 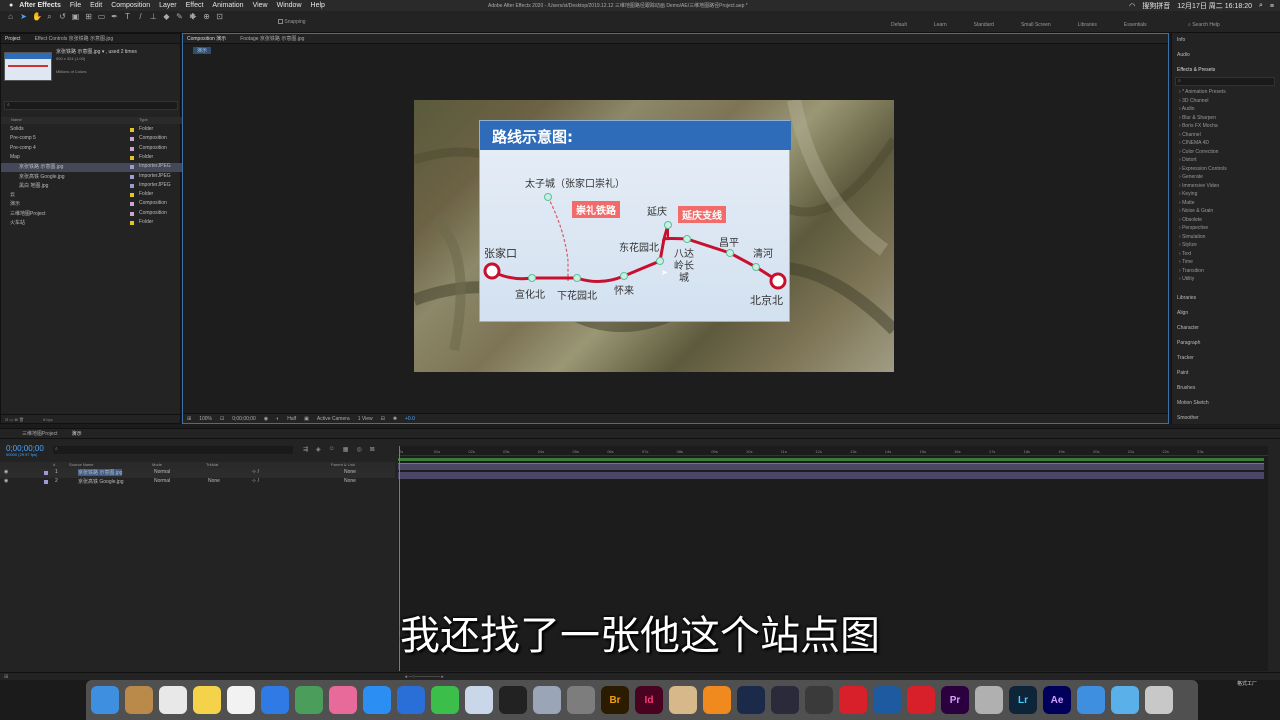 What do you see at coordinates (11, 5) in the screenshot?
I see `apple-menu-icon: ●` at bounding box center [11, 5].